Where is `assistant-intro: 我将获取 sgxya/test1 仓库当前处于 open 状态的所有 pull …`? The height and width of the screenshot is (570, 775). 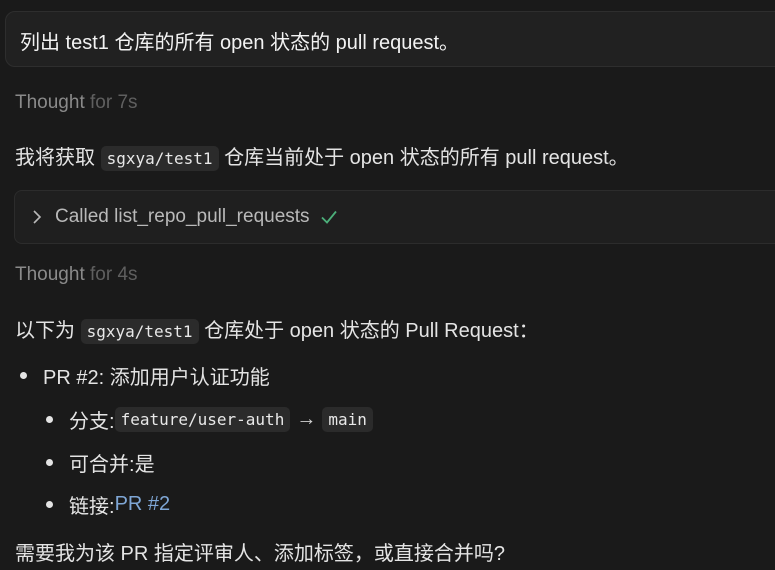 assistant-intro: 我将获取 sgxya/test1 仓库当前处于 open 状态的所有 pull … is located at coordinates (322, 156).